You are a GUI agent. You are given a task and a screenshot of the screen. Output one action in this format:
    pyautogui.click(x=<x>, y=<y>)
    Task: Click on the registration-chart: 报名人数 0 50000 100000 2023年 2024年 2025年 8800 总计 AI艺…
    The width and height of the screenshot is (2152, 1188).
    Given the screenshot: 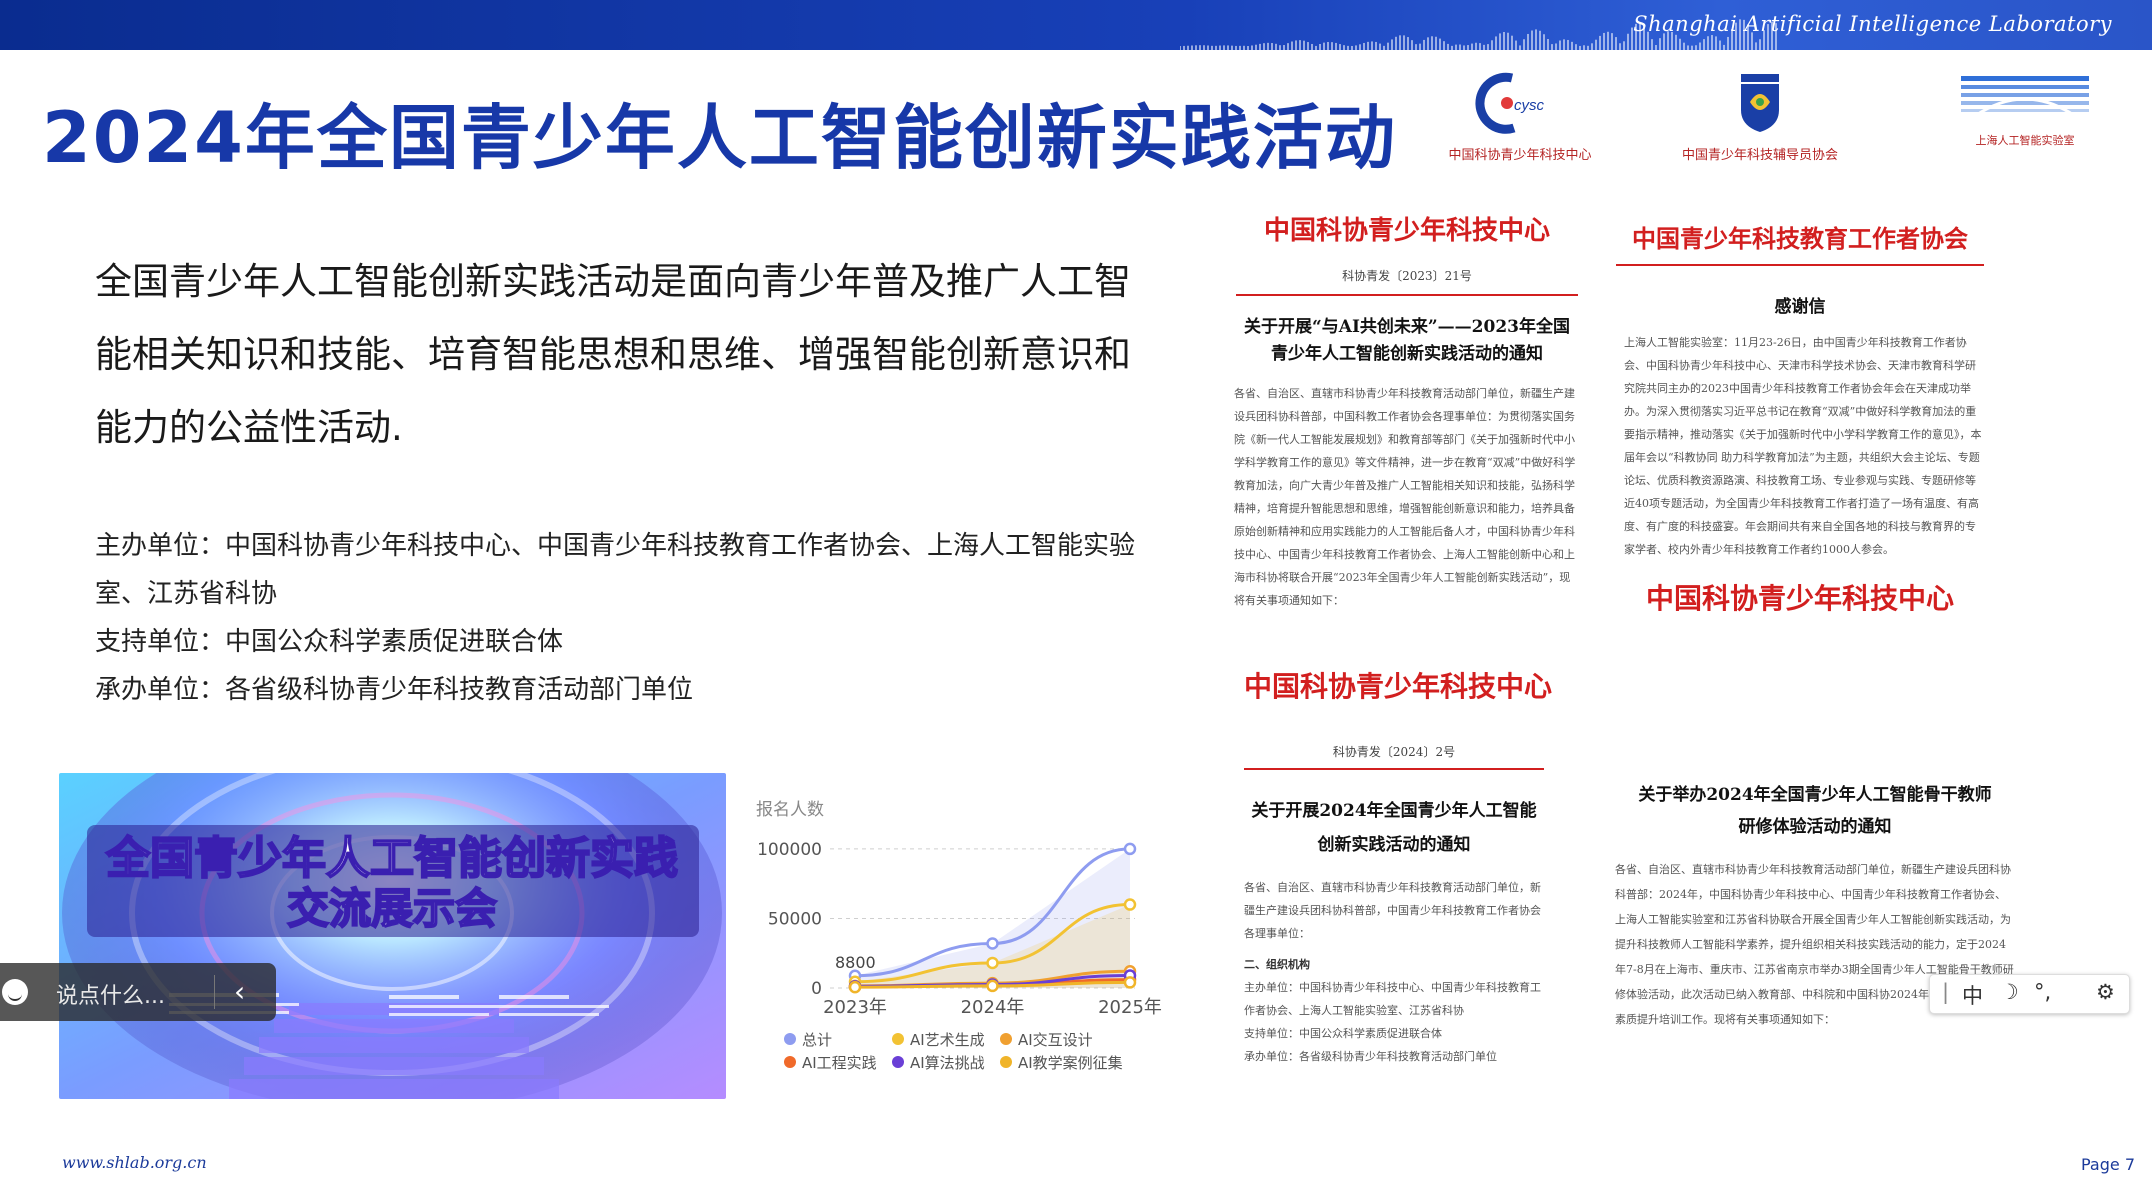 What is the action you would take?
    pyautogui.click(x=965, y=945)
    